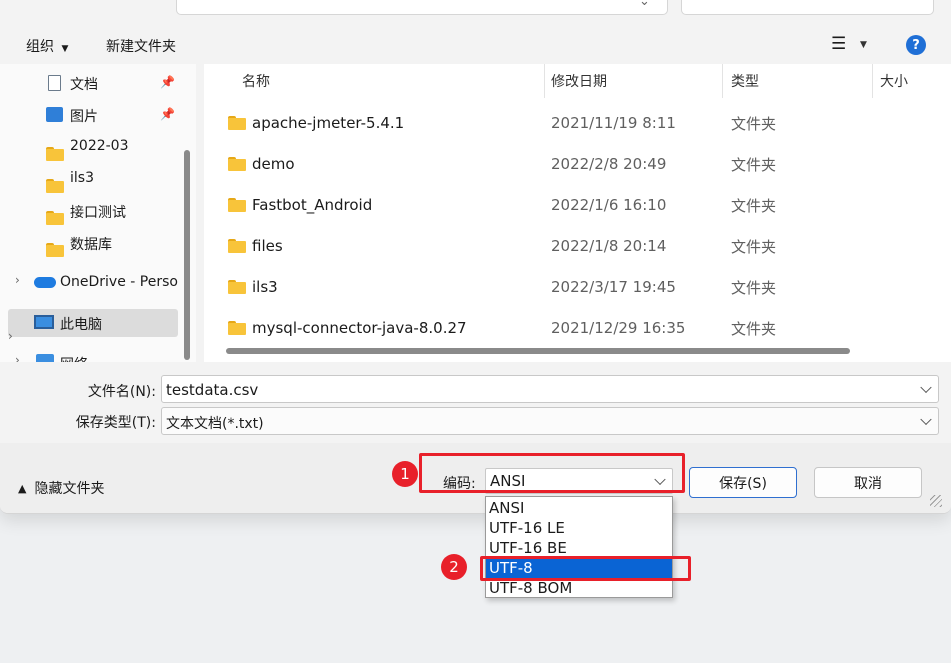 The image size is (951, 663). Describe the element at coordinates (267, 246) in the screenshot. I see `file-name: files` at that location.